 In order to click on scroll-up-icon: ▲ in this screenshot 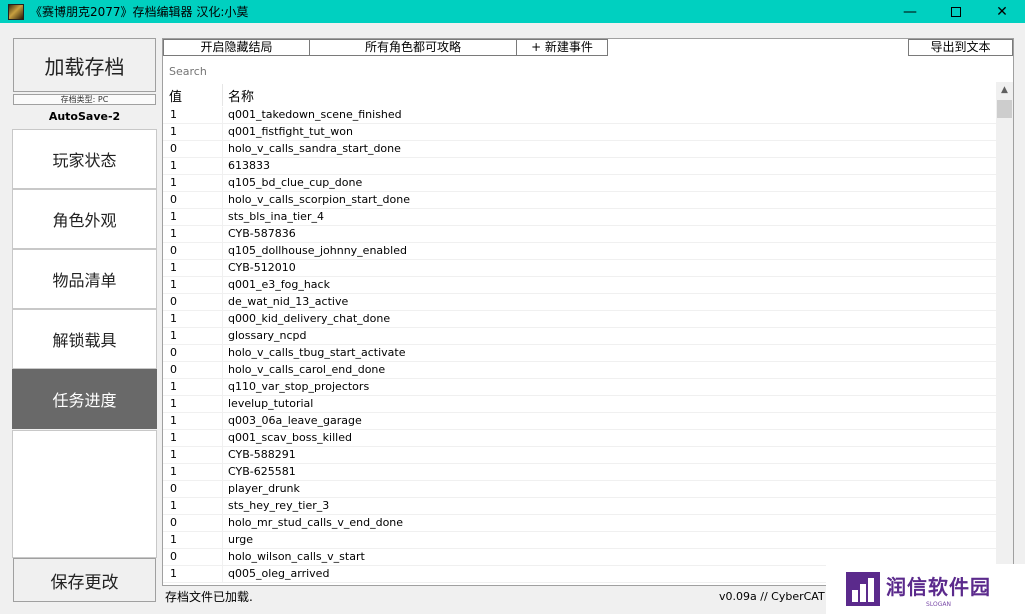, I will do `click(1004, 90)`.